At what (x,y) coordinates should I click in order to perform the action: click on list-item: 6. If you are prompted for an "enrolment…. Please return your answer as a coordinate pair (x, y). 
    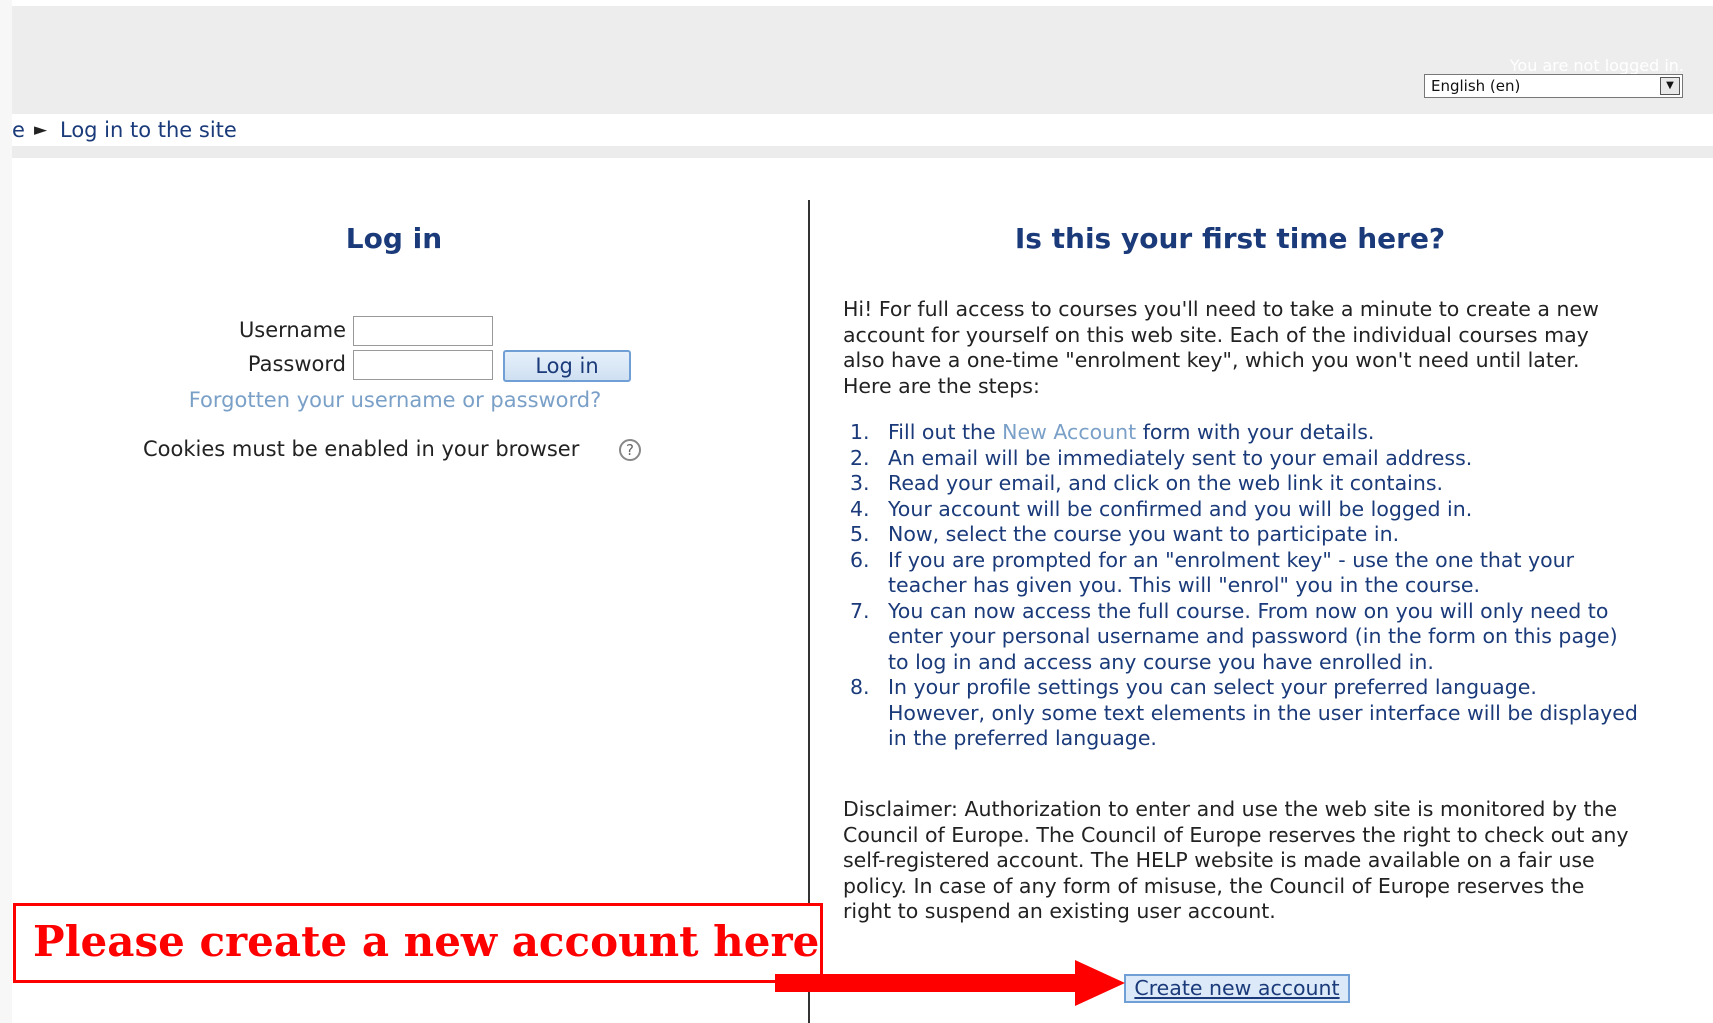
    Looking at the image, I should click on (1245, 573).